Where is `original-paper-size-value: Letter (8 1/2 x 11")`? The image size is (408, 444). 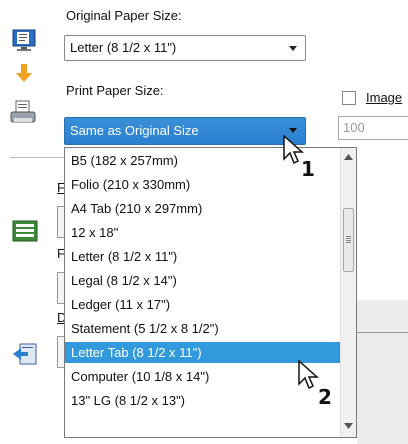
original-paper-size-value: Letter (8 1/2 x 11") is located at coordinates (123, 47).